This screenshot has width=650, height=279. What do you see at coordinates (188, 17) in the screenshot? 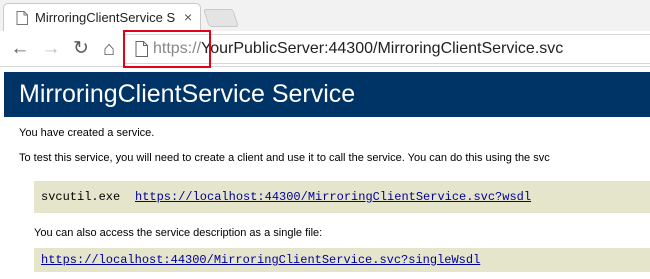
I see `close-icon: ×` at bounding box center [188, 17].